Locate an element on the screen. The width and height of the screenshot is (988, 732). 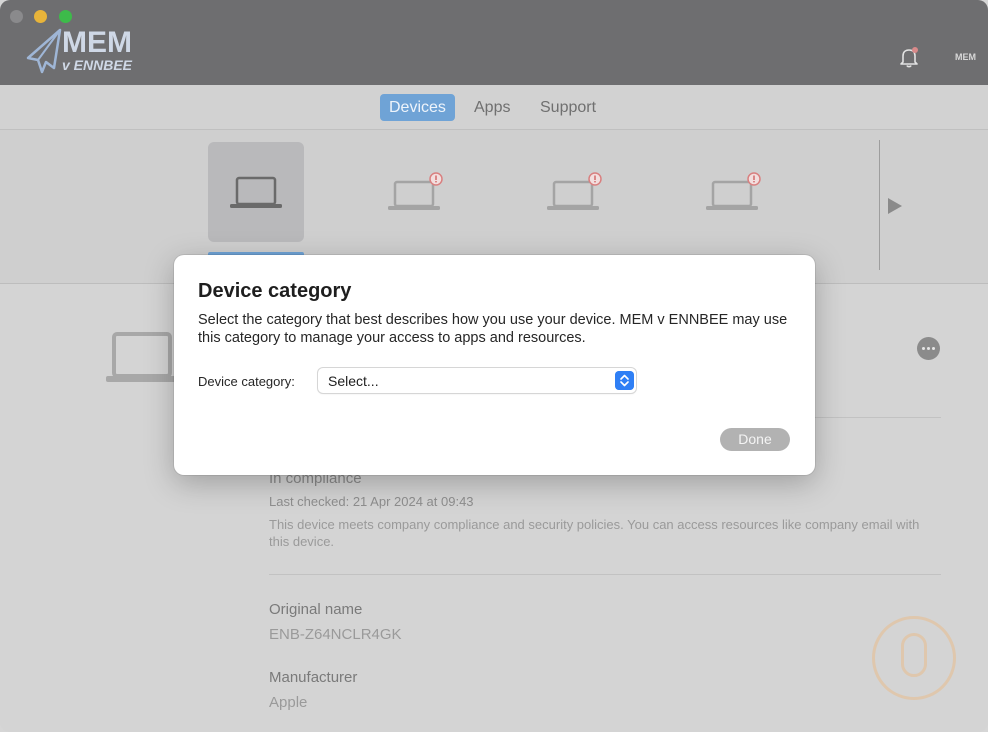
mouse-watermark-icon is located at coordinates (914, 658).